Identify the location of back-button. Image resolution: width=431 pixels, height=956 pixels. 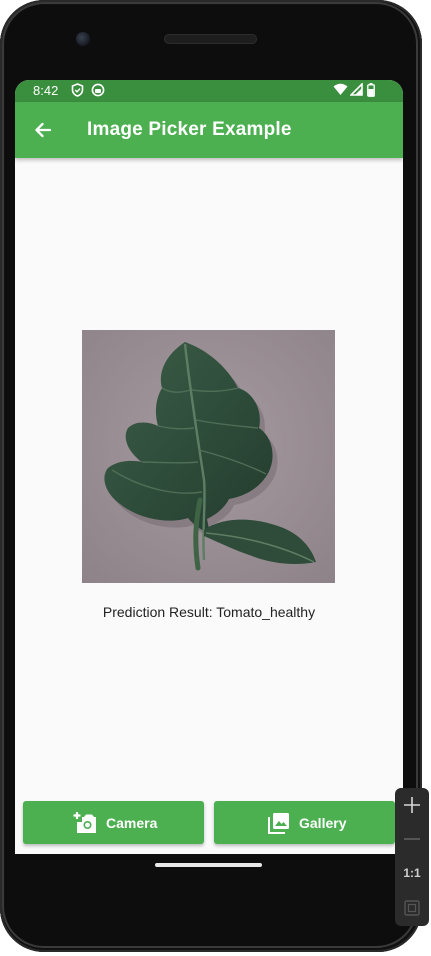
(43, 130).